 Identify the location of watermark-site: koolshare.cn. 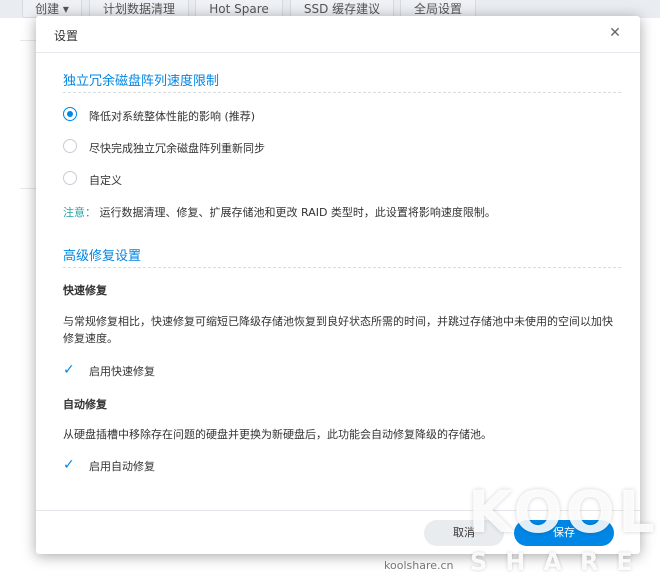
(419, 565).